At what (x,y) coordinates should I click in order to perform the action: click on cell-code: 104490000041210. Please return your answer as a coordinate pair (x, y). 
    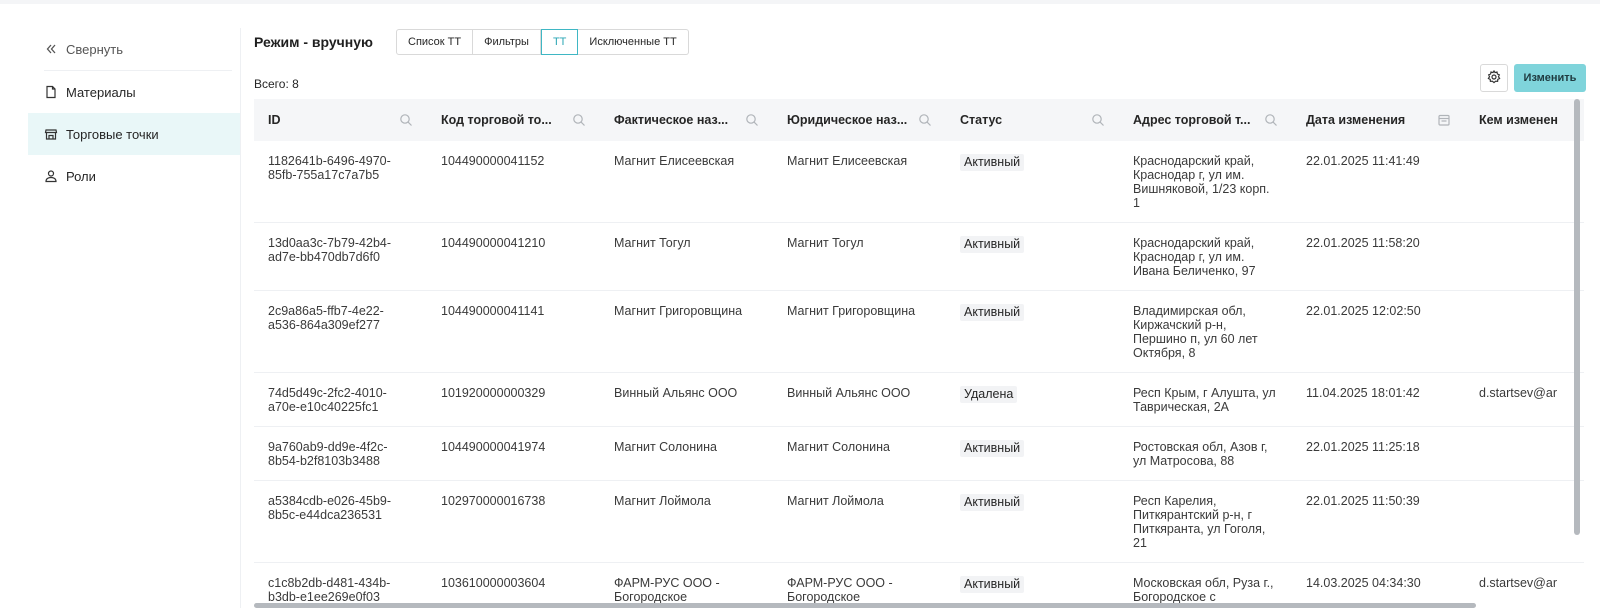
    Looking at the image, I should click on (513, 256).